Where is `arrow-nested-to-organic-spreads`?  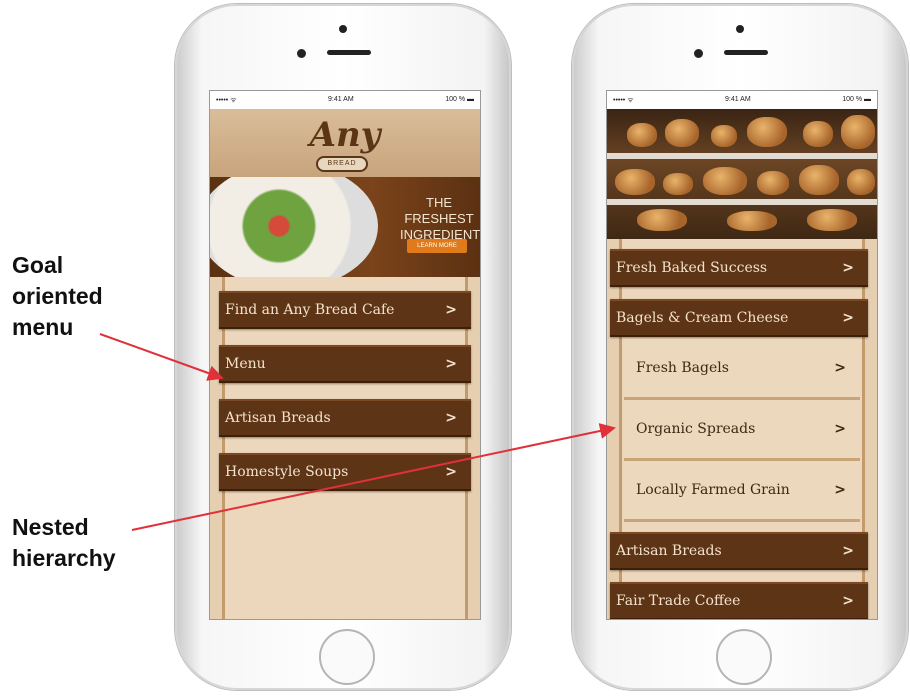 arrow-nested-to-organic-spreads is located at coordinates (373, 477).